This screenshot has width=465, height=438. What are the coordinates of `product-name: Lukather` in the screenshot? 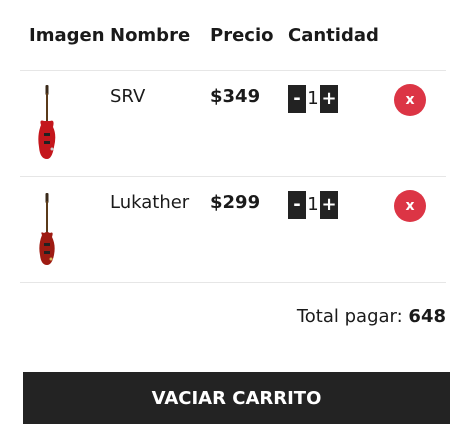 It's located at (150, 202).